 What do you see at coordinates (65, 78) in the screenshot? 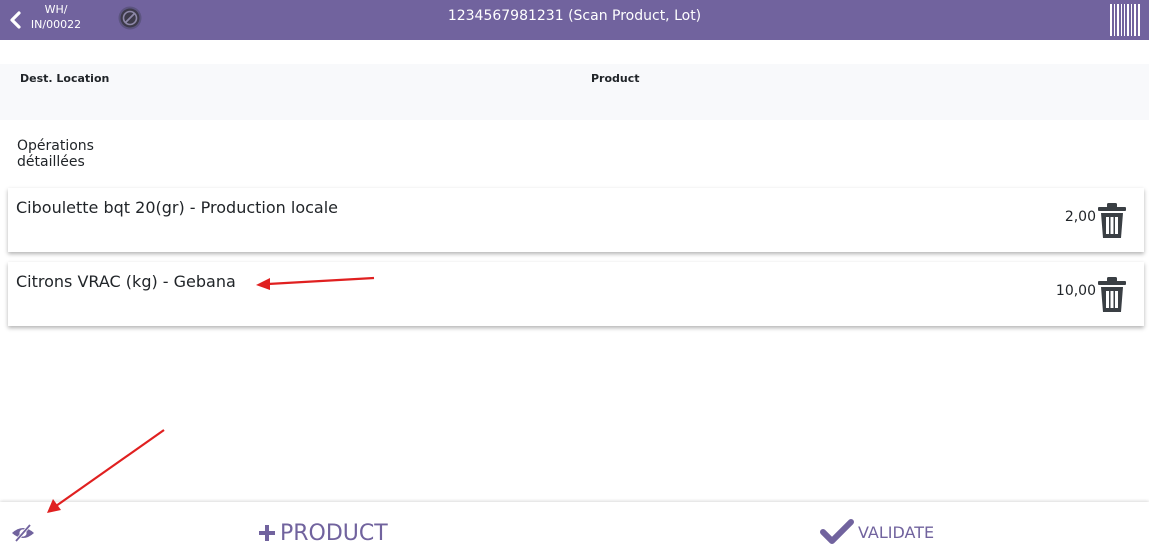
I see `dest-location-label: Dest. Location` at bounding box center [65, 78].